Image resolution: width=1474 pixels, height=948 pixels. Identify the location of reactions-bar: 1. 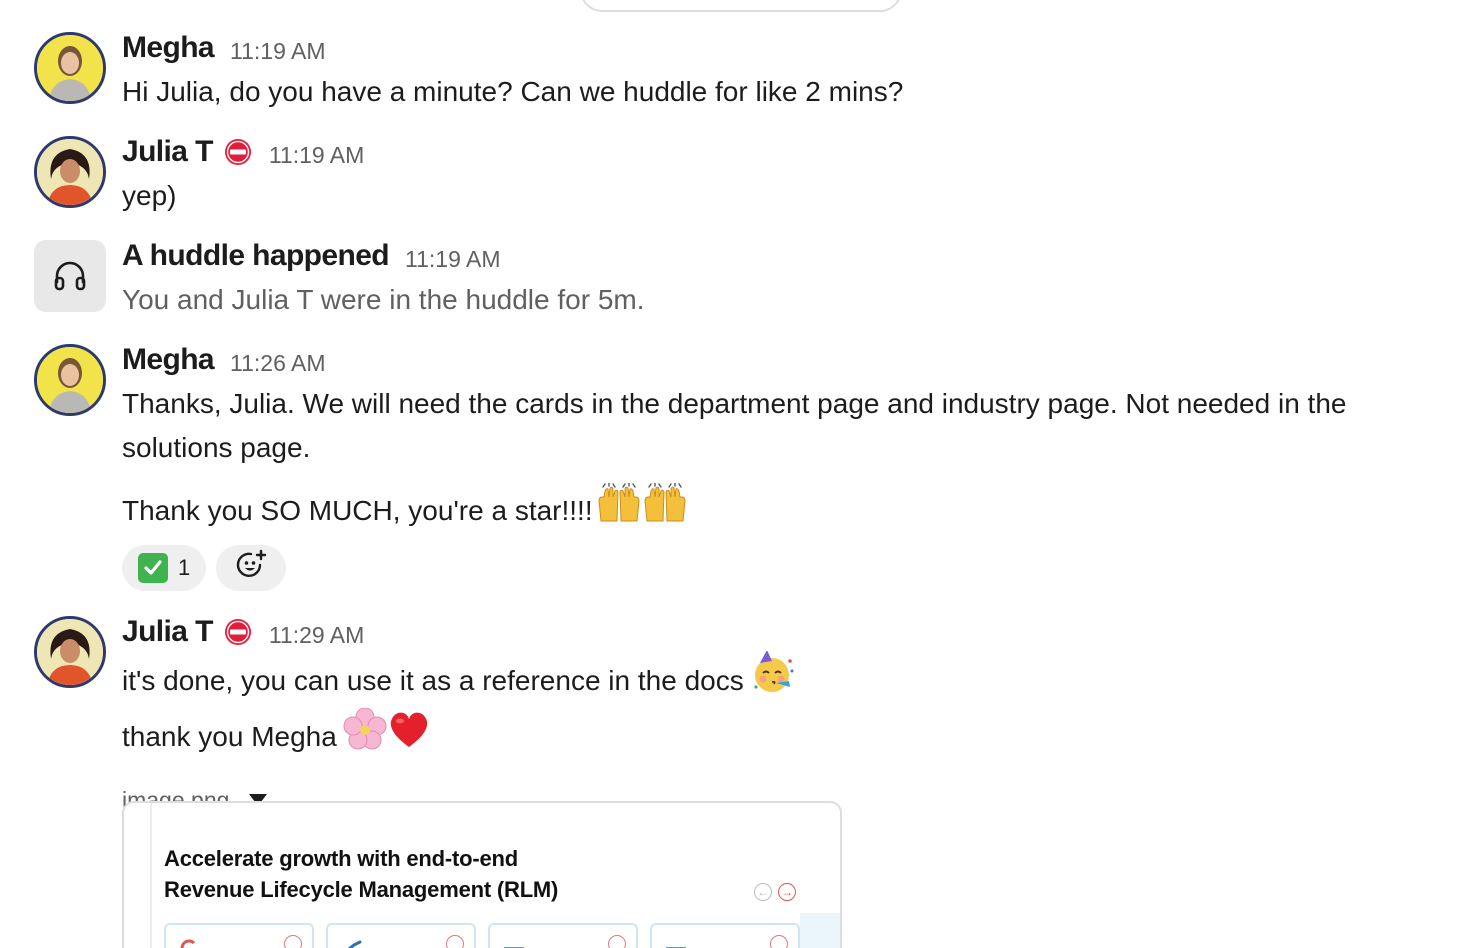
(788, 568).